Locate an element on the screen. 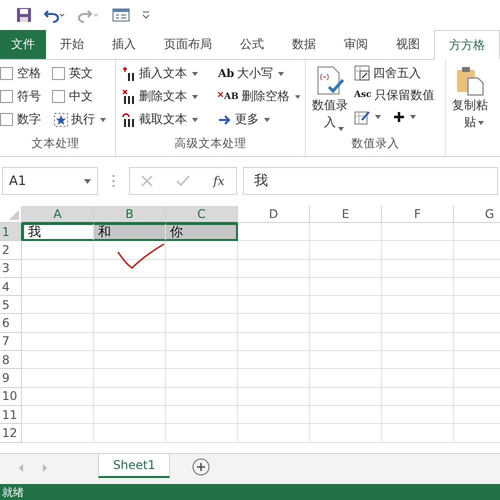 This screenshot has width=500, height=500. name-box: A1 is located at coordinates (50, 181).